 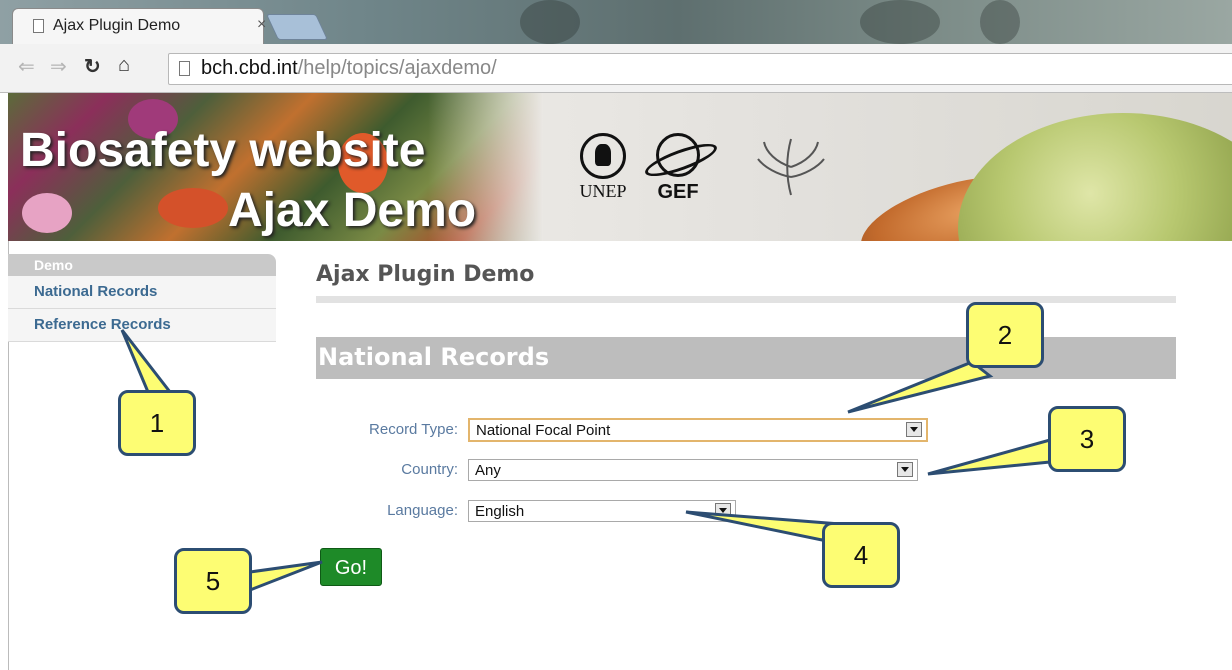 What do you see at coordinates (791, 167) in the screenshot?
I see `cbd-leaf-icon` at bounding box center [791, 167].